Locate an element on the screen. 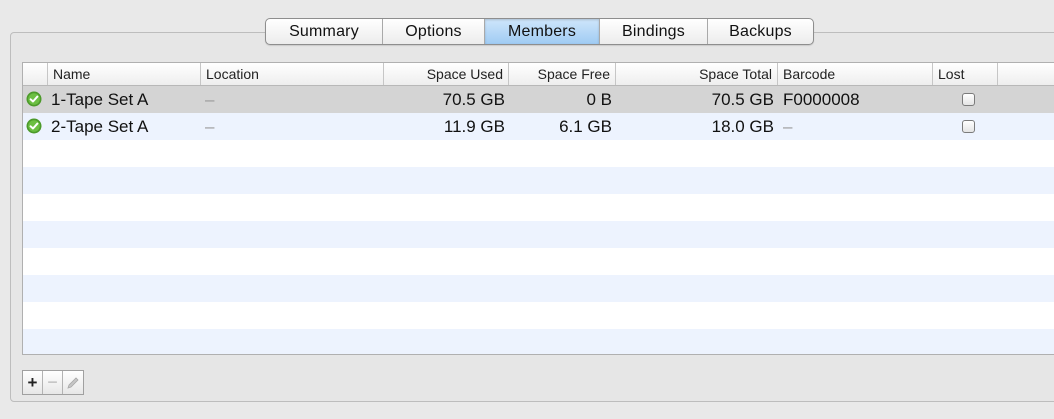 The width and height of the screenshot is (1054, 419). member-space-free: 6.1 GB is located at coordinates (585, 126).